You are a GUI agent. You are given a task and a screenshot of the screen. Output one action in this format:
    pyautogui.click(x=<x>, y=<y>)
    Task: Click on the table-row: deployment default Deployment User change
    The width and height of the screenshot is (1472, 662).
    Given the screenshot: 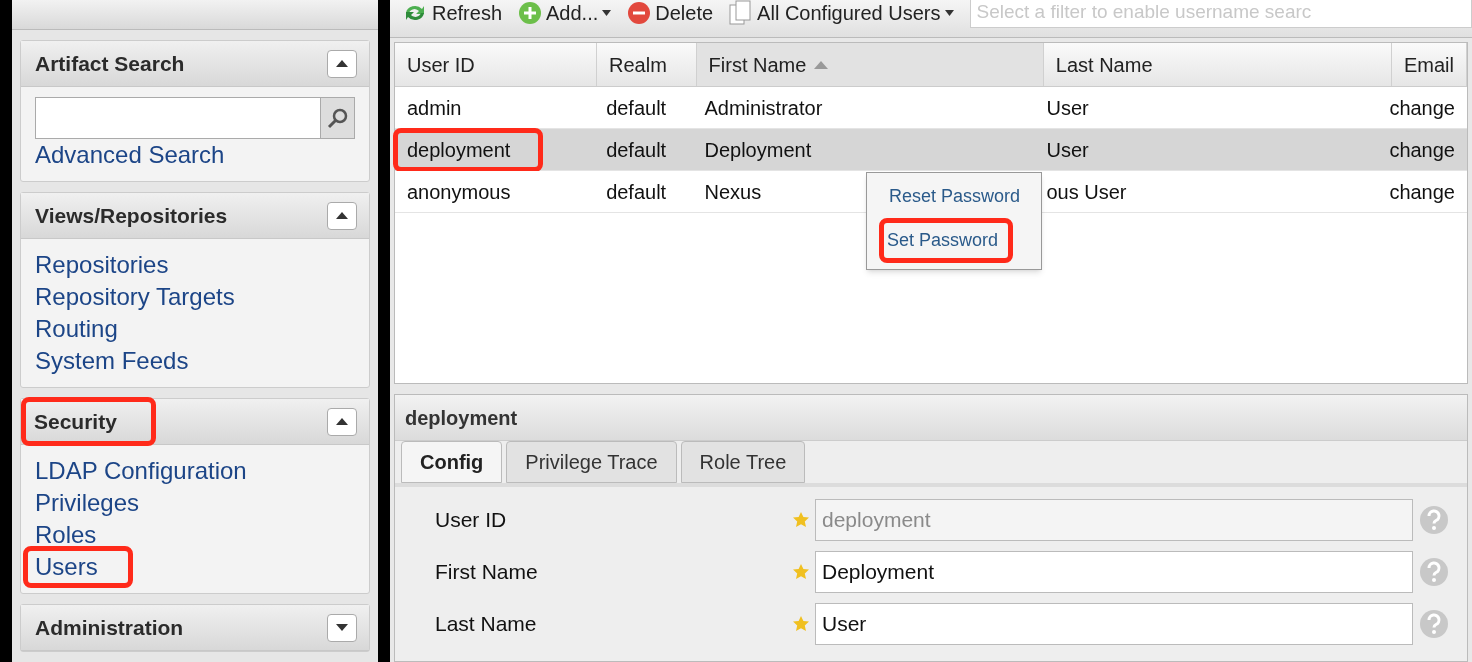 What is the action you would take?
    pyautogui.click(x=931, y=150)
    